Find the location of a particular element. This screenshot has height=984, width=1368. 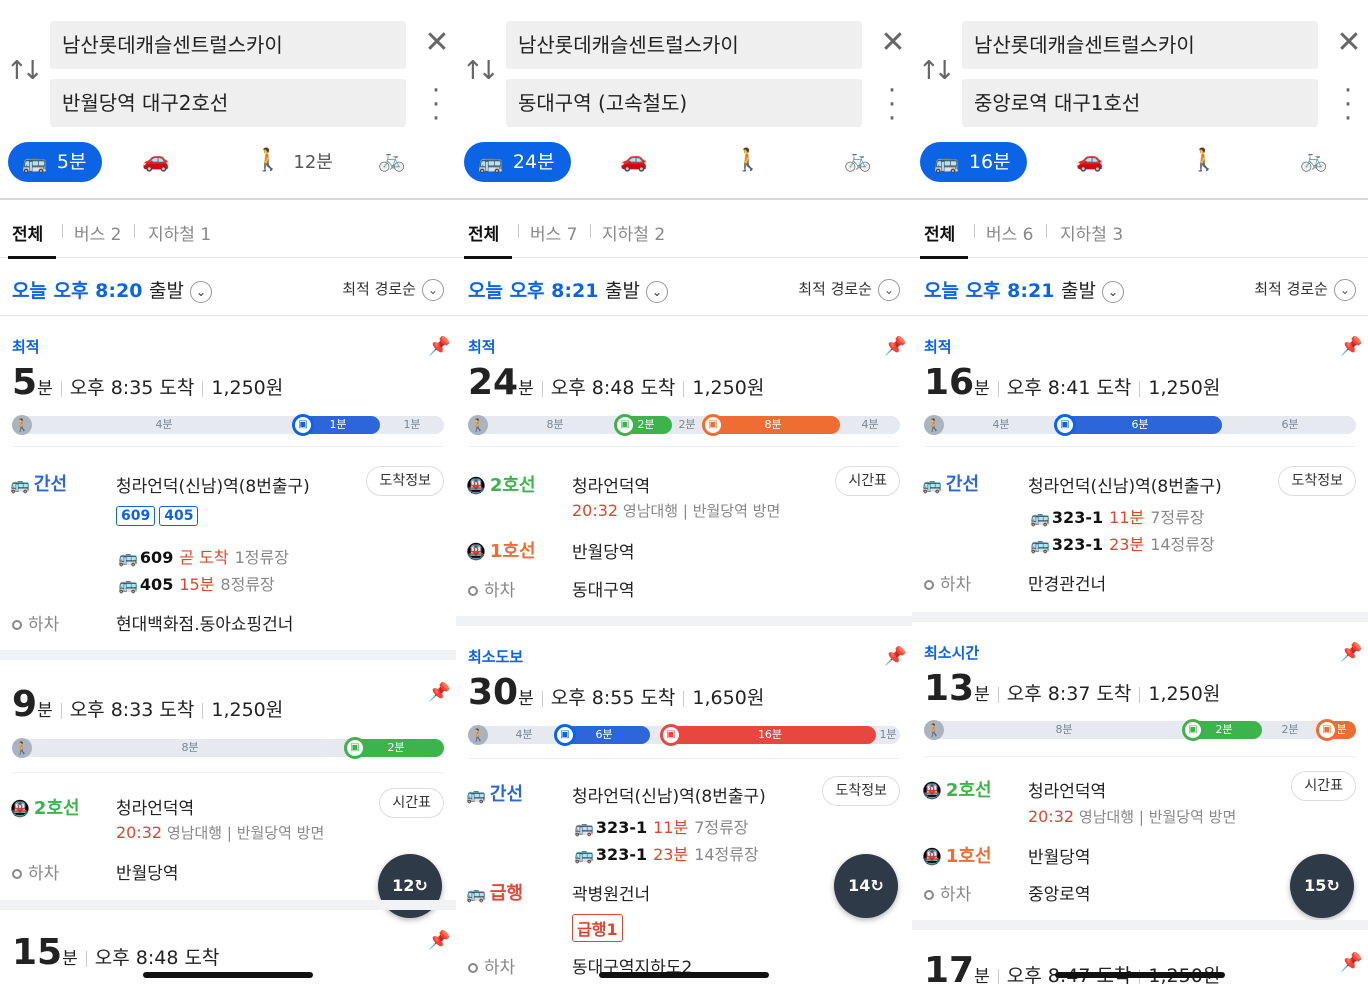

route-summary: 17분오후 8:47 도착1,250원 is located at coordinates (1072, 967).